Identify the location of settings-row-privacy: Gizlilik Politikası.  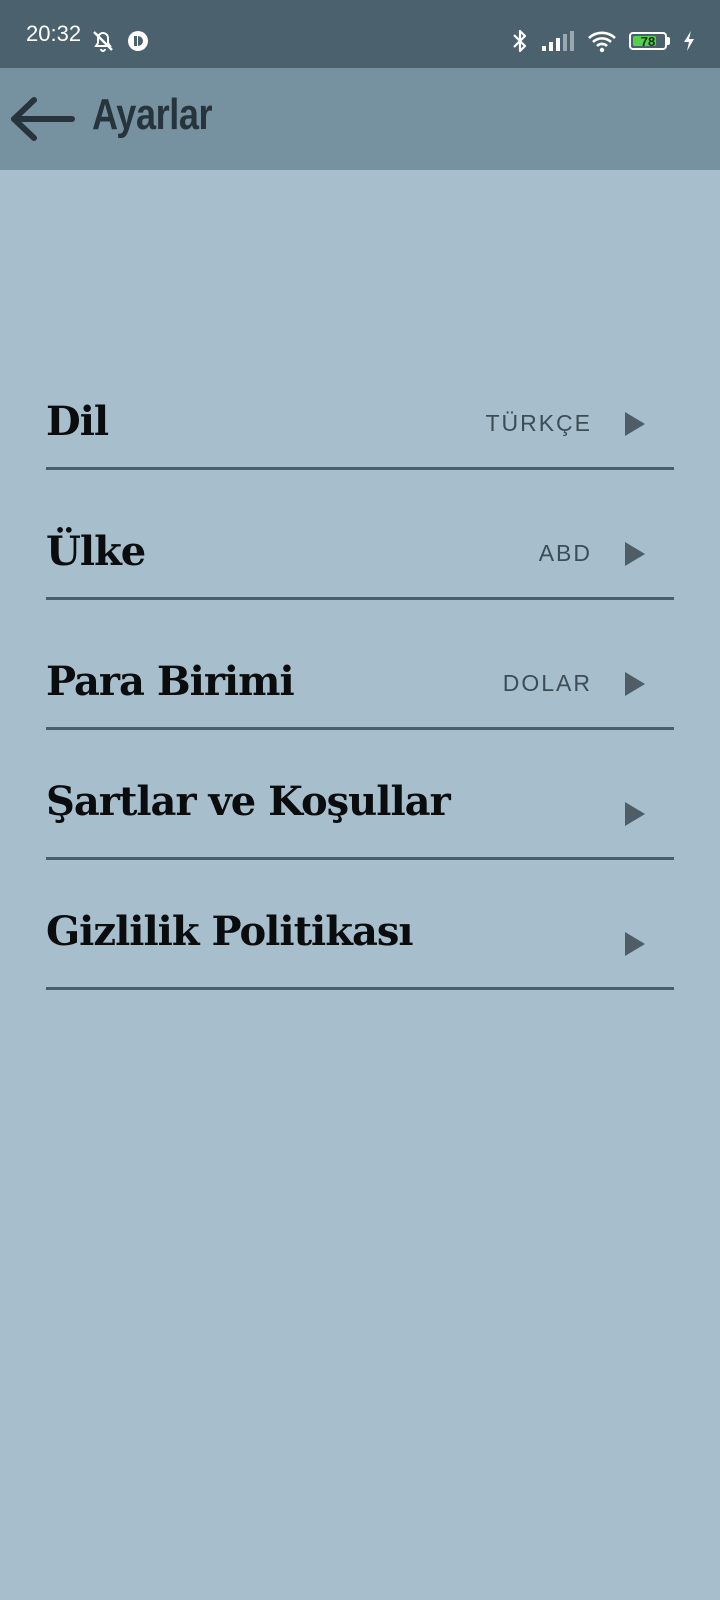
(360, 925).